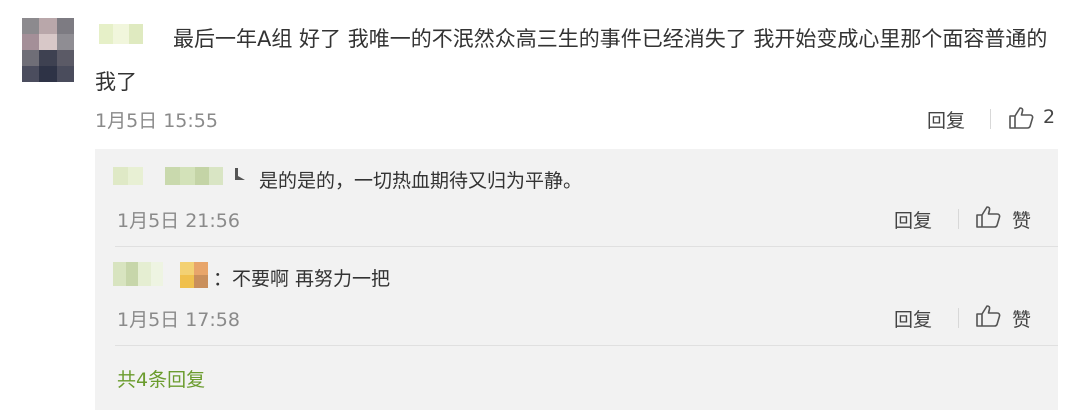 The image size is (1080, 410). I want to click on author-badge-icon, so click(240, 174).